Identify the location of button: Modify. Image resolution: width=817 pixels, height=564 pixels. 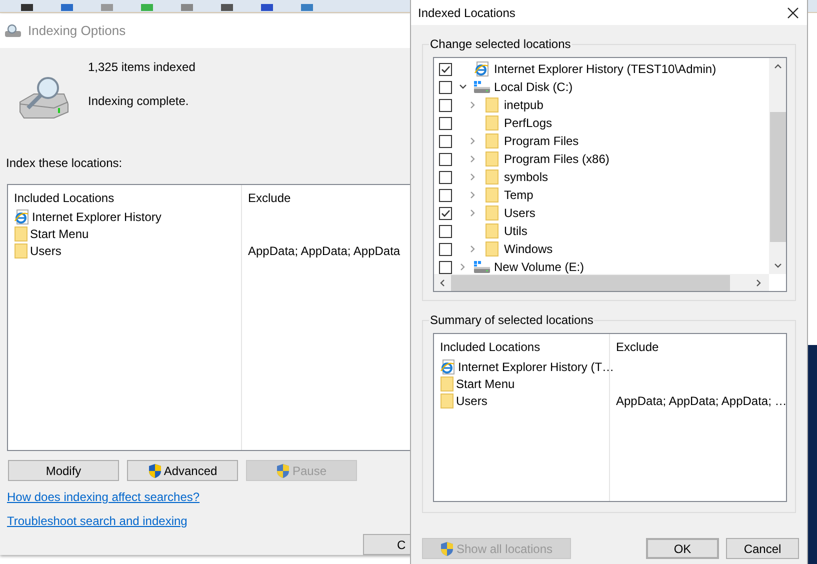
(63, 470).